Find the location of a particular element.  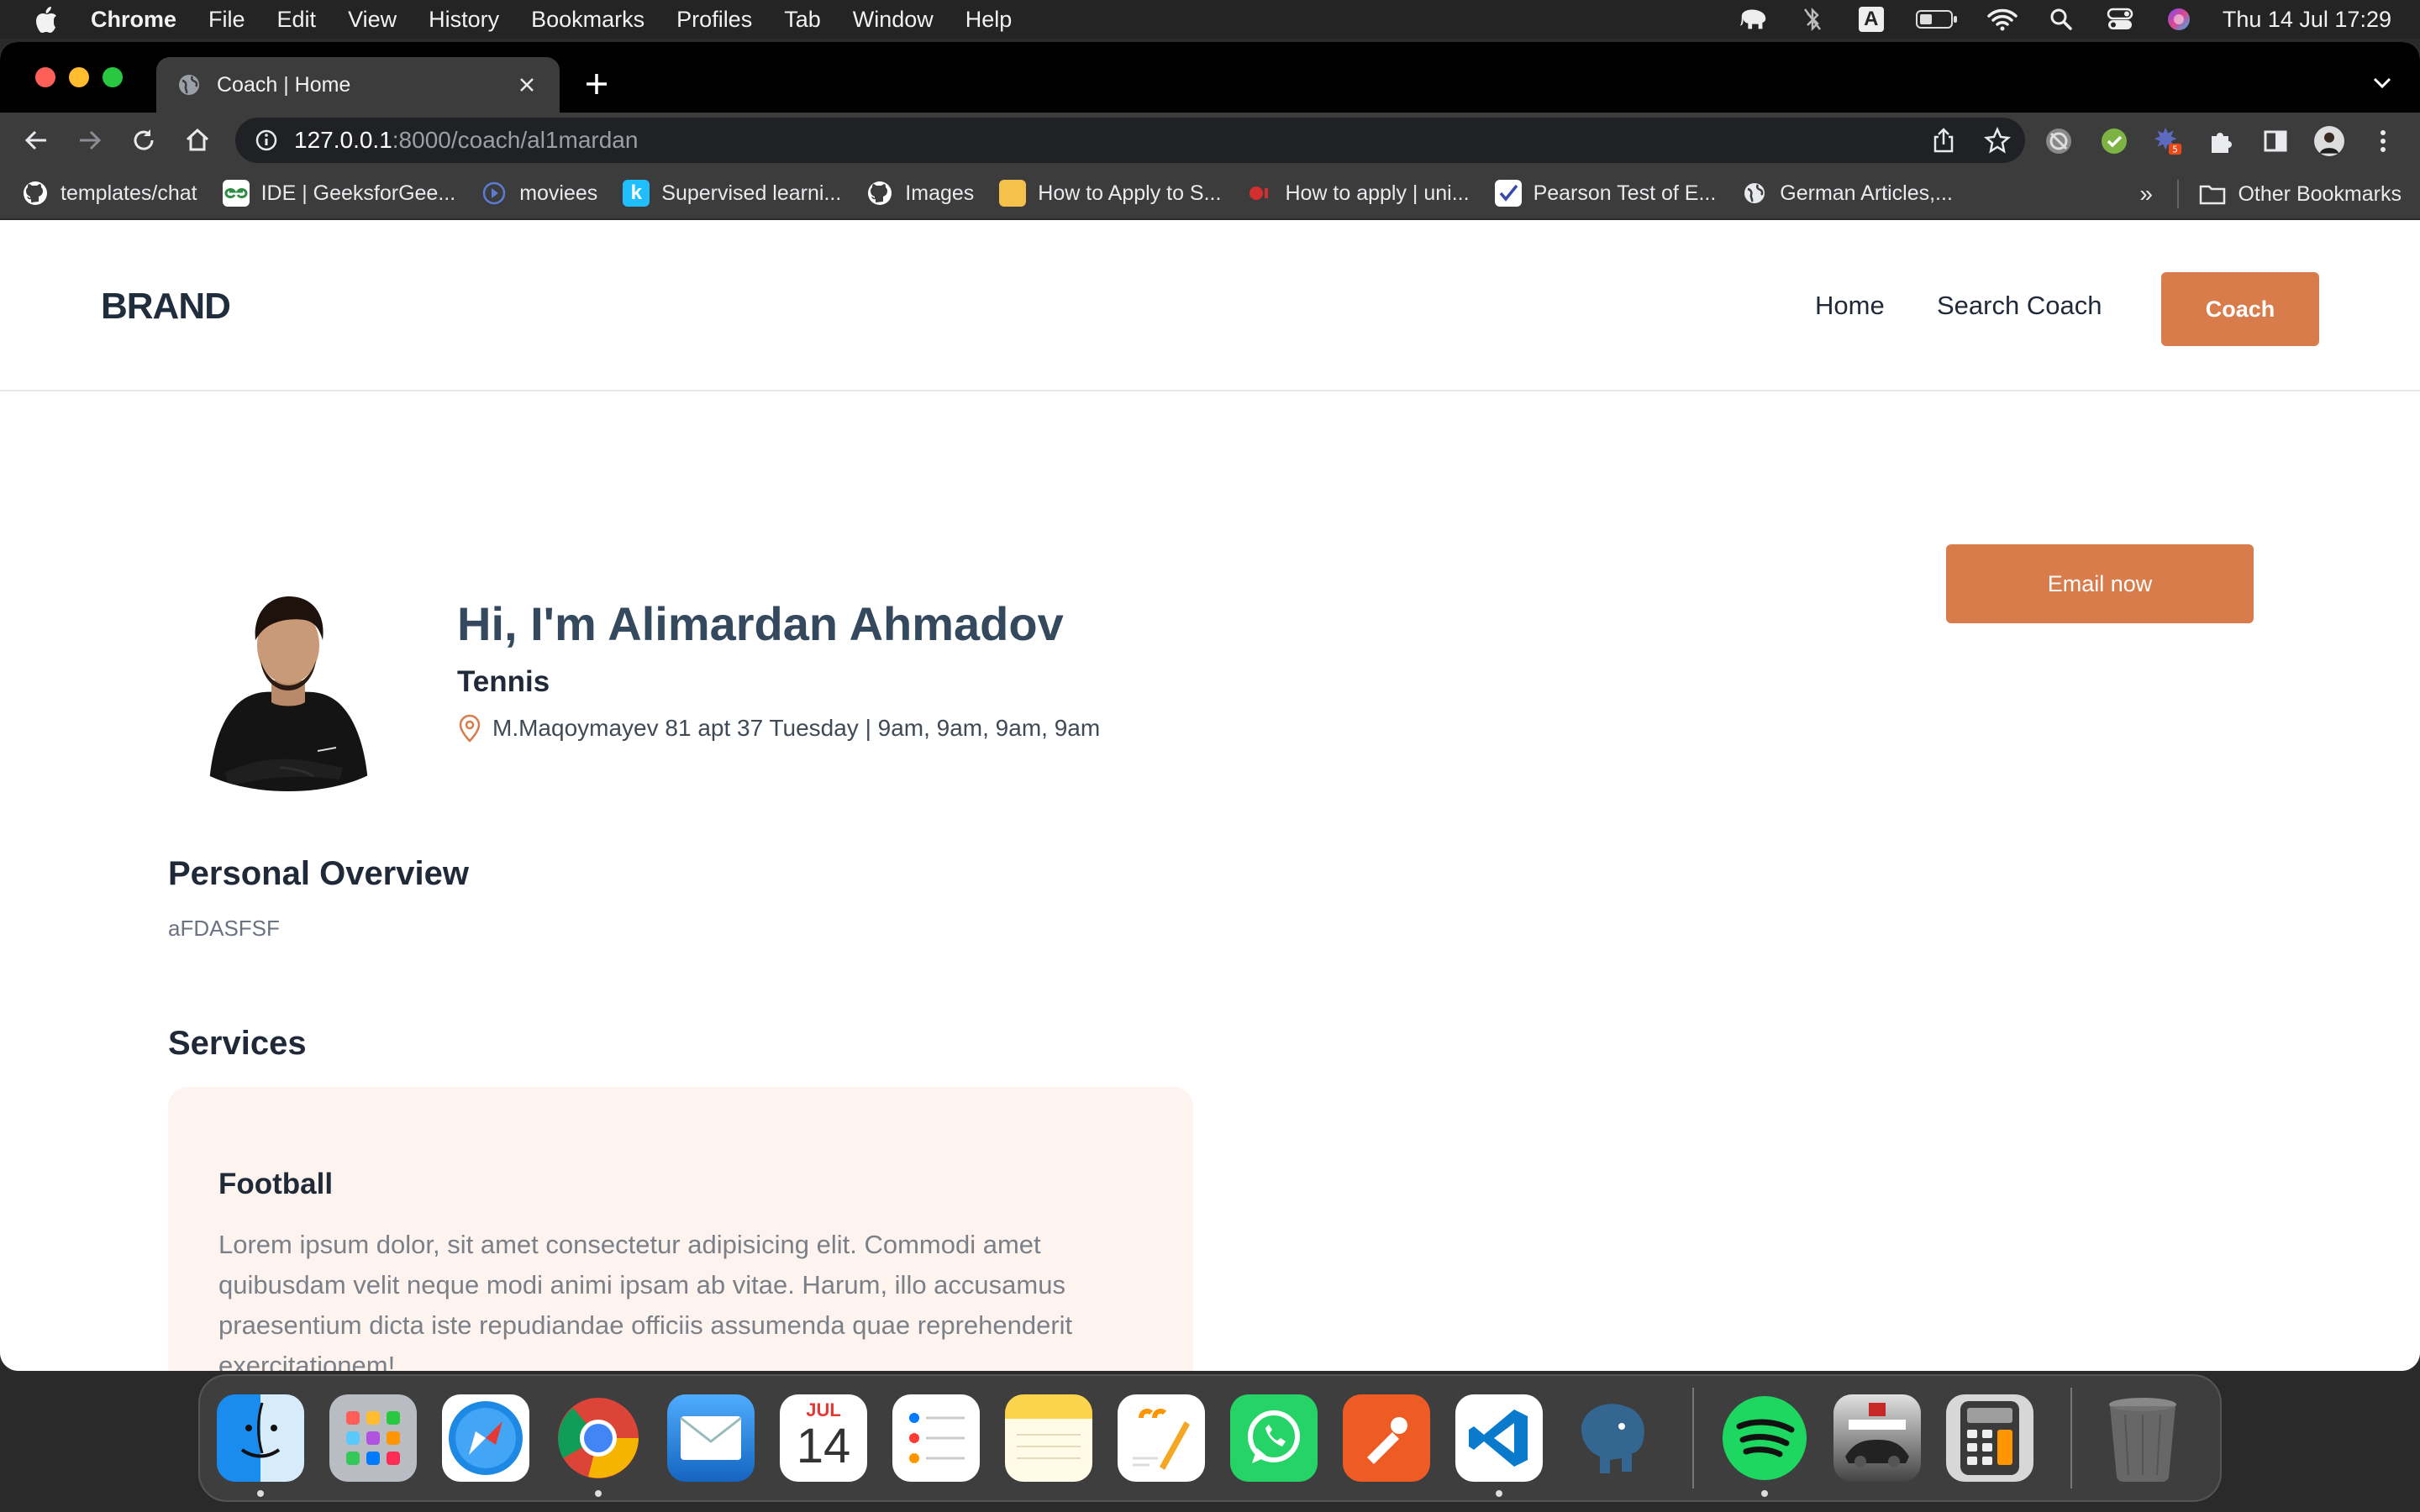

menu-tab: Tab is located at coordinates (802, 20).